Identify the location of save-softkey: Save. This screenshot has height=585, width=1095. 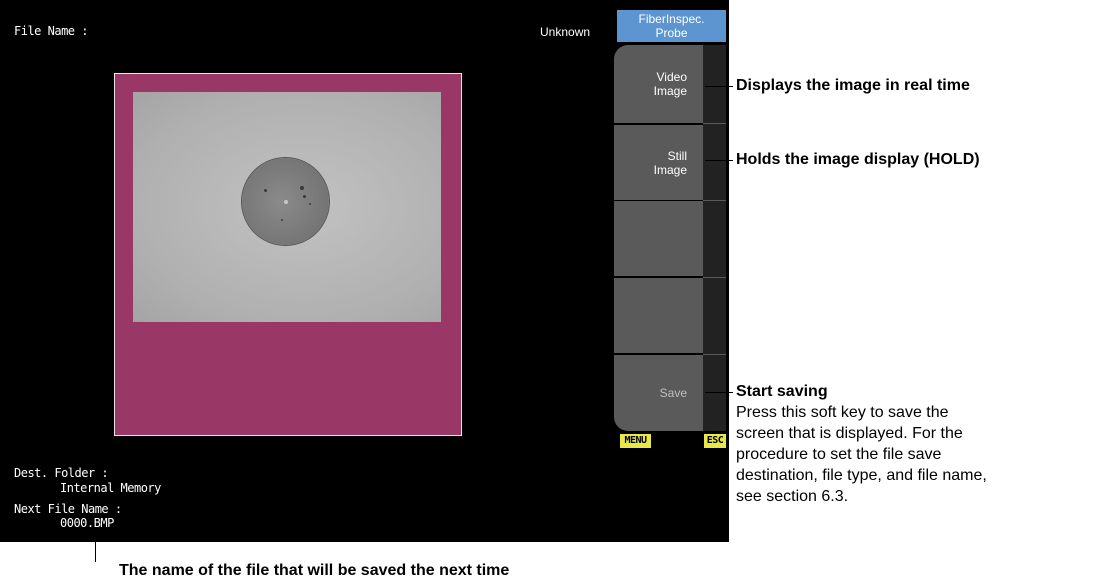
(658, 393).